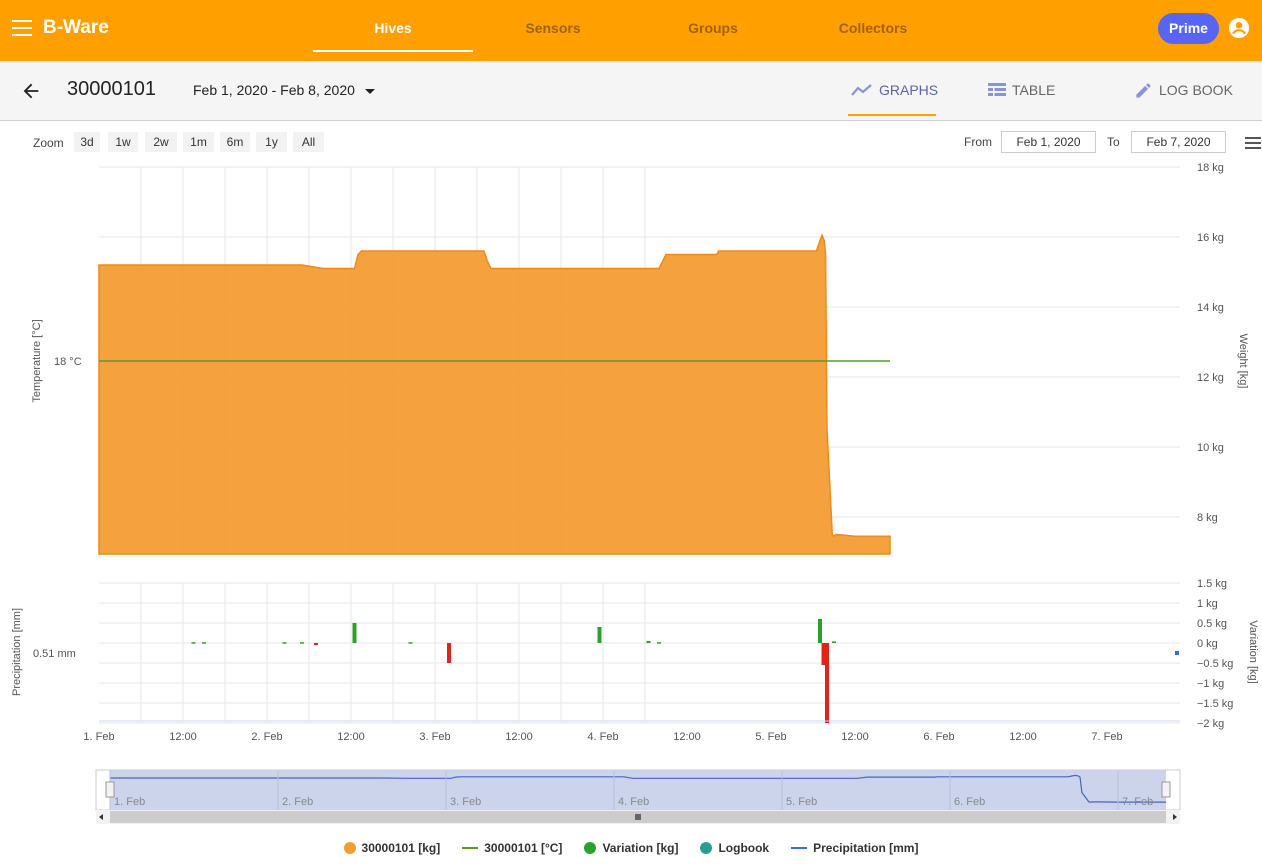 The height and width of the screenshot is (864, 1262). I want to click on x-tick-label: 1. Feb, so click(98, 737).